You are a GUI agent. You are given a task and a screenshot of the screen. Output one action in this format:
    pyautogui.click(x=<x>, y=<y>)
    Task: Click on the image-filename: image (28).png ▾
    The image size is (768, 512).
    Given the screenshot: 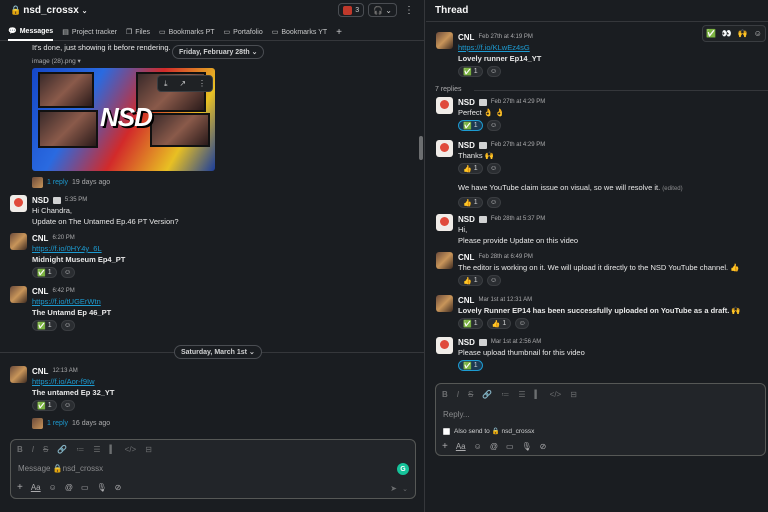 What is the action you would take?
    pyautogui.click(x=56, y=61)
    